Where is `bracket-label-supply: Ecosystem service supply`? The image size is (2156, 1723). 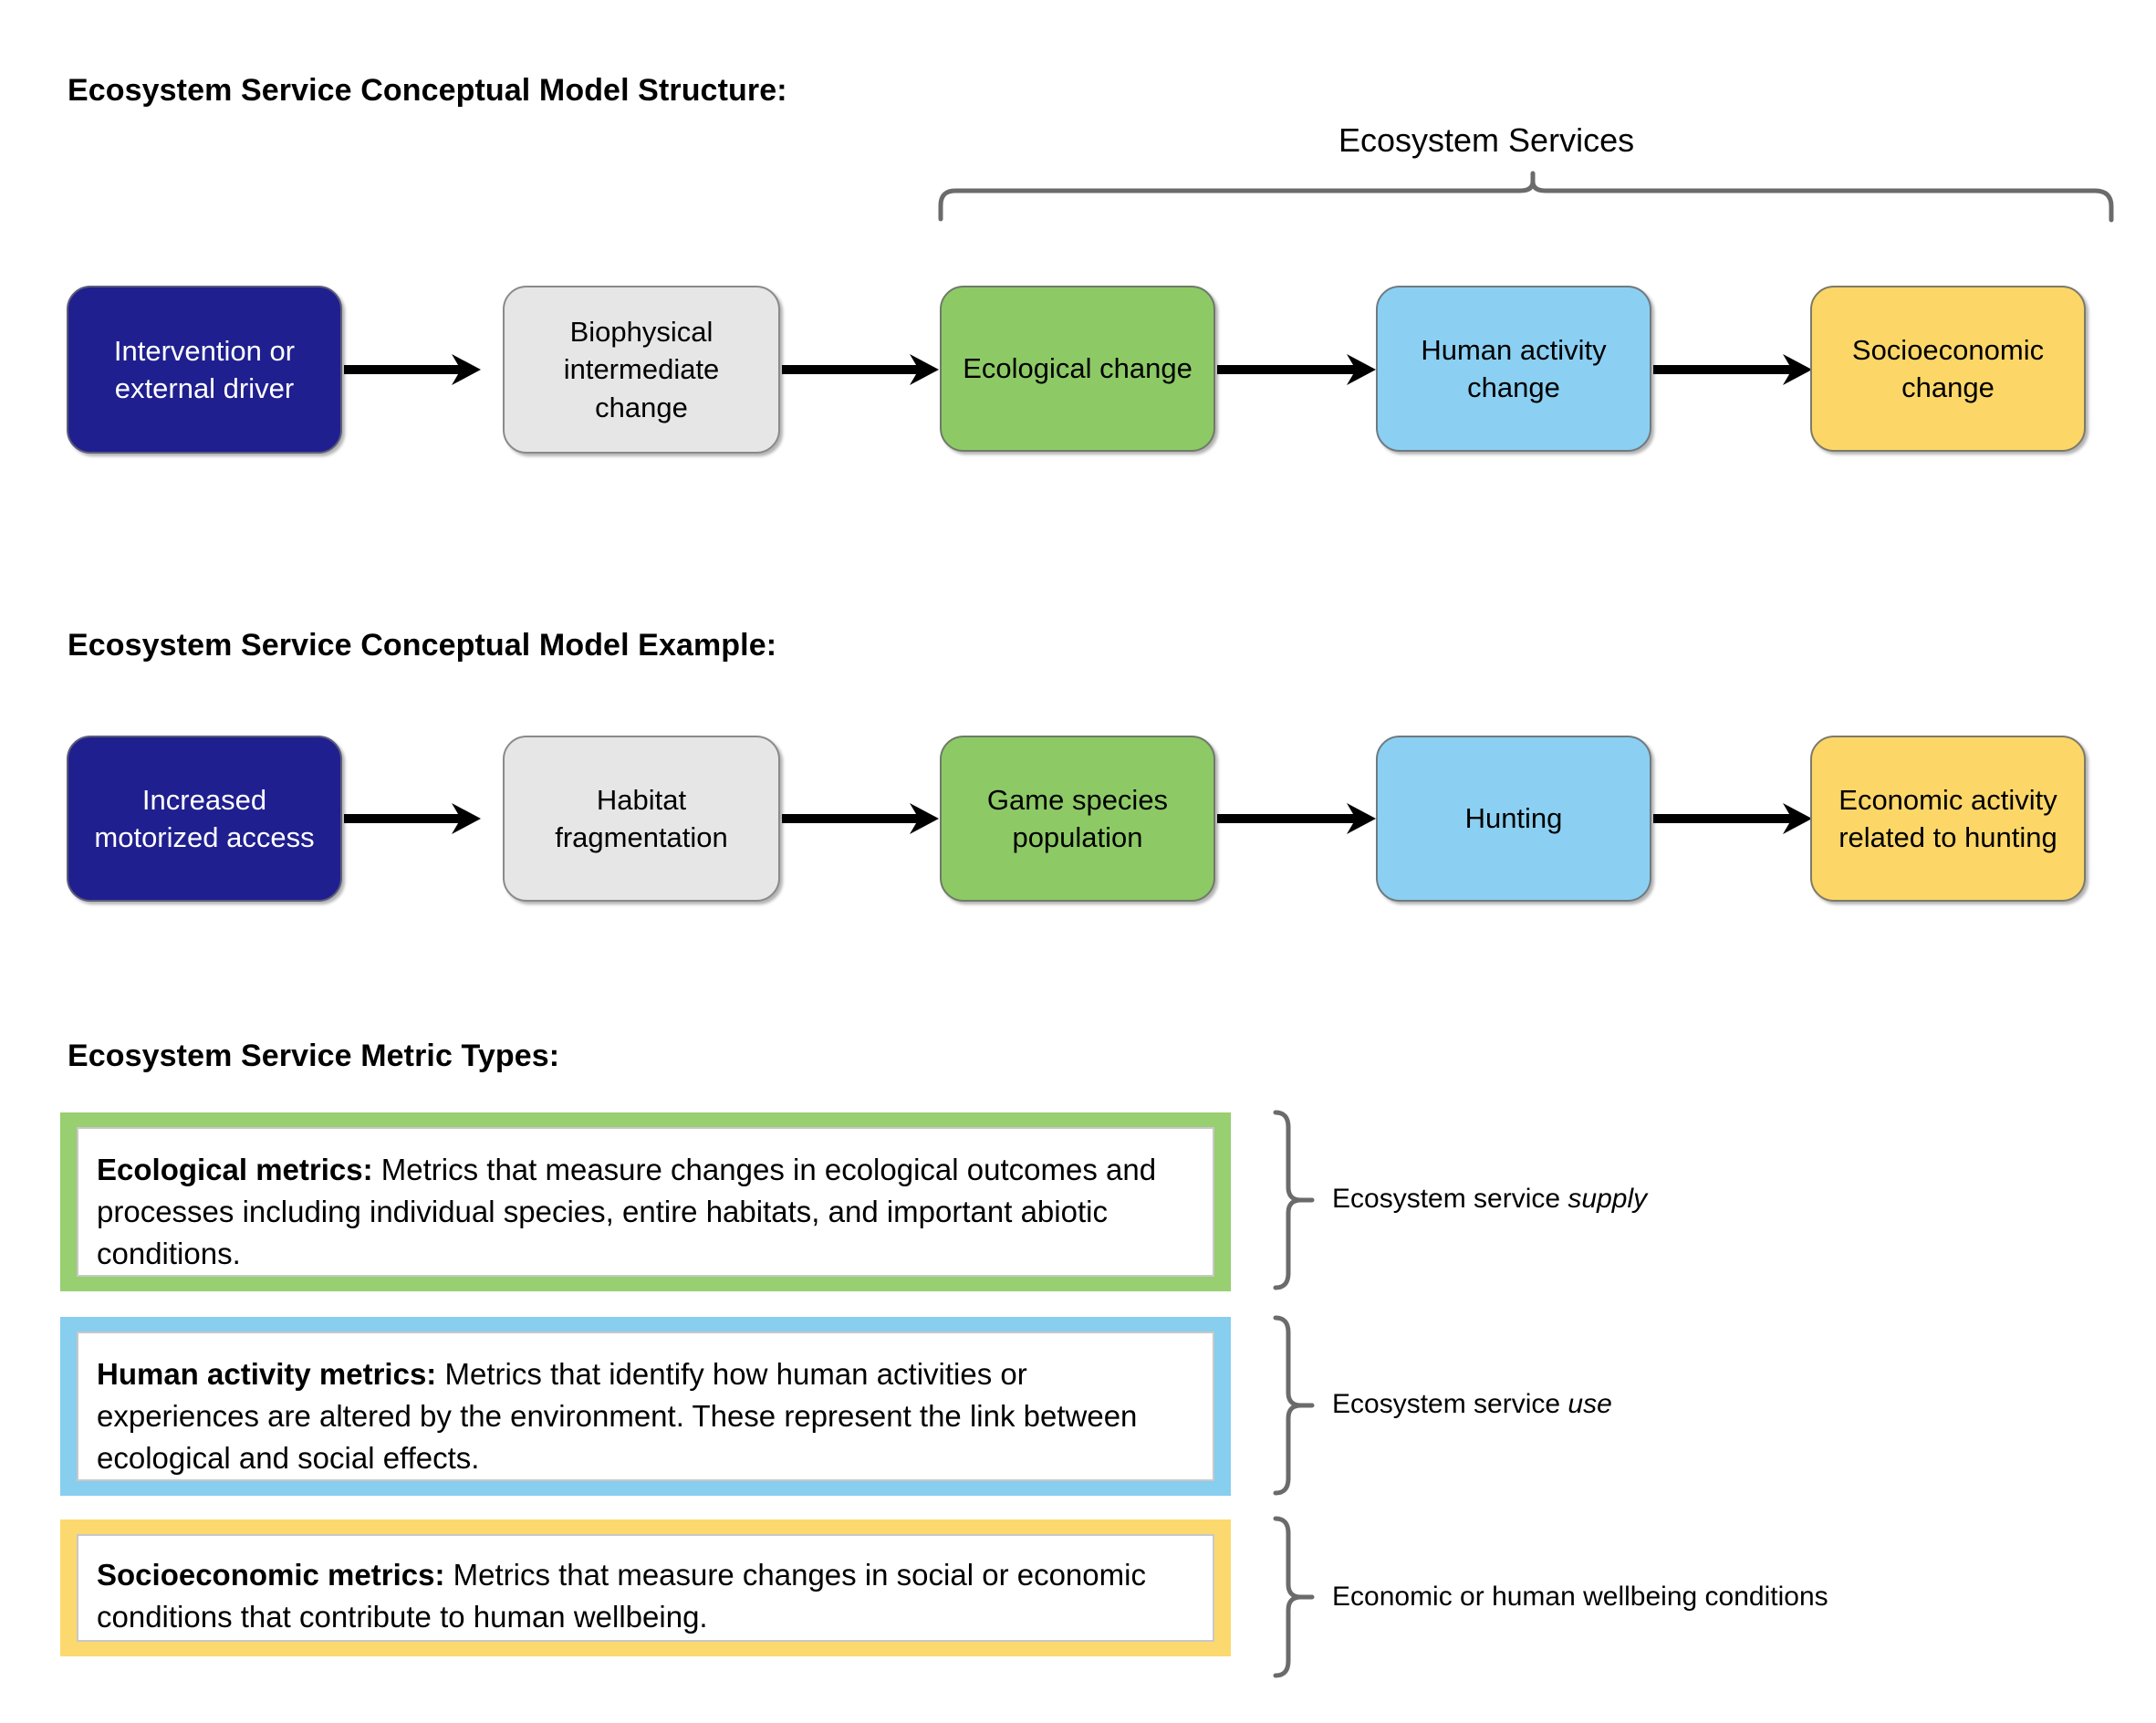
bracket-label-supply: Ecosystem service supply is located at coordinates (1490, 1199).